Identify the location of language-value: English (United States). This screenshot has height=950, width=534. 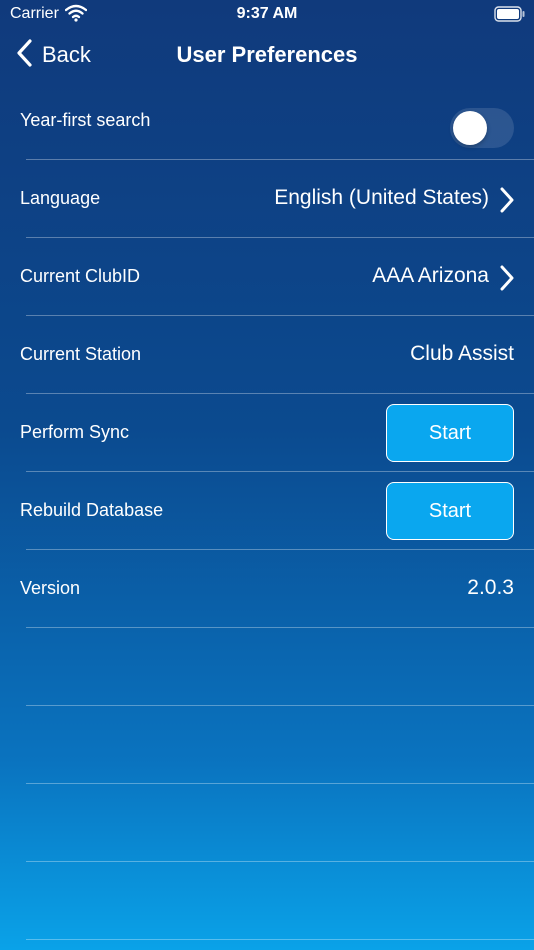
(381, 197).